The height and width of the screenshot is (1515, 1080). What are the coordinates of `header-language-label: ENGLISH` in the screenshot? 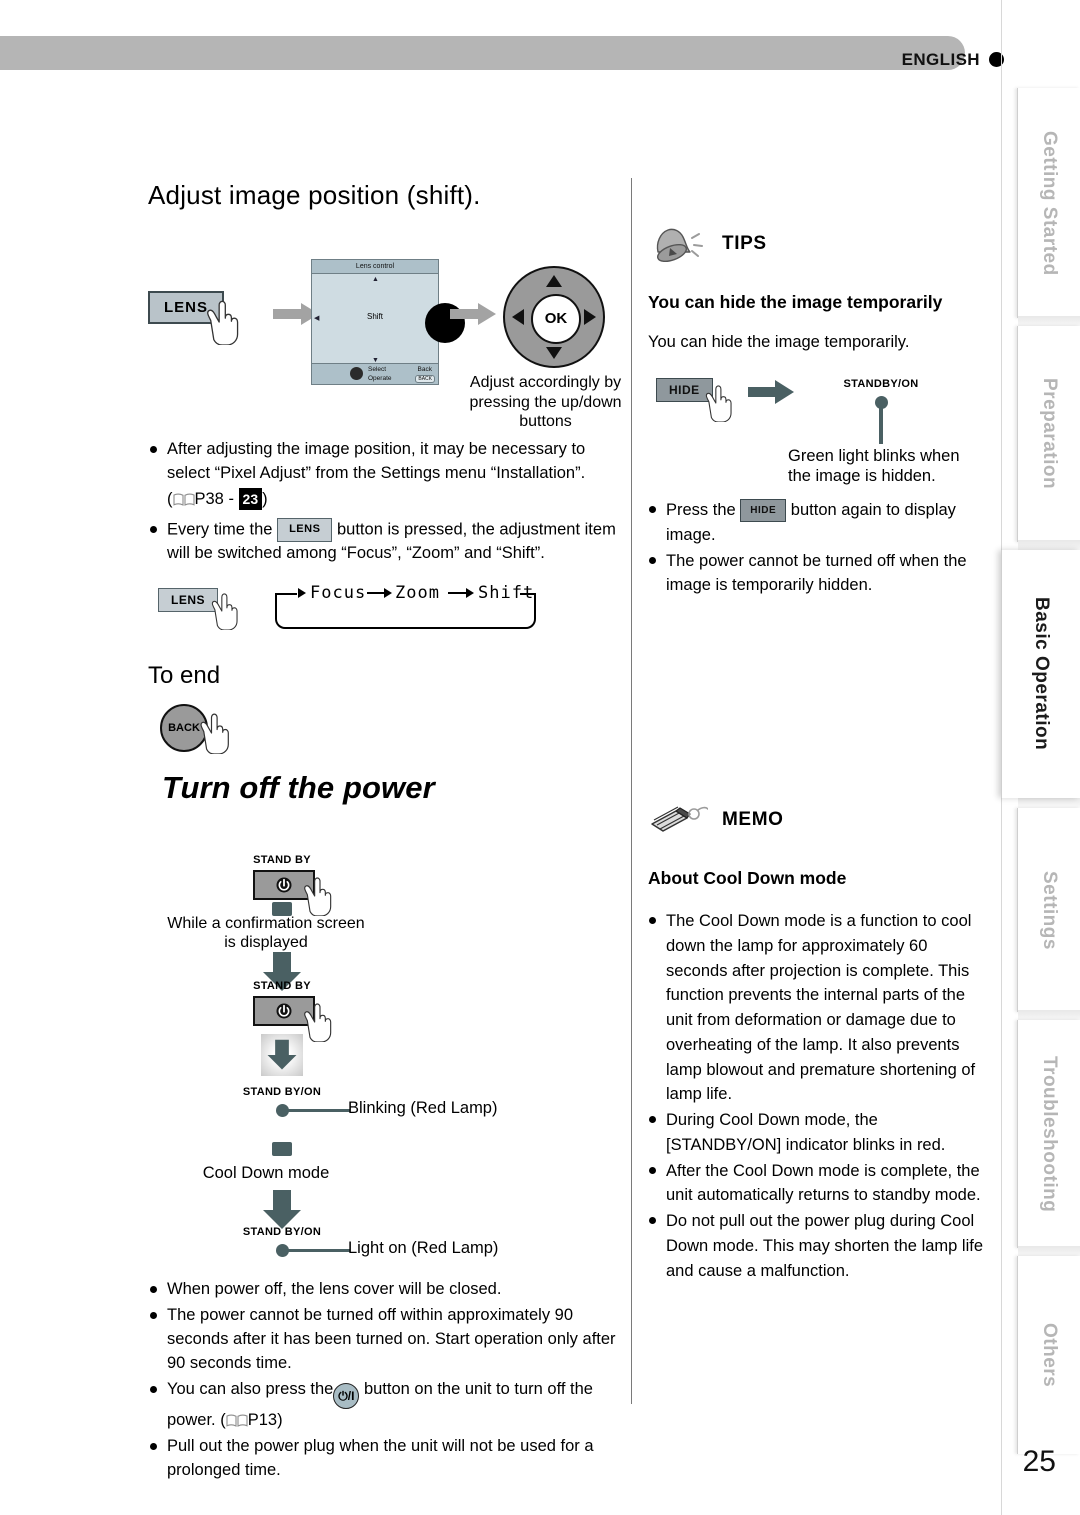 It's located at (940, 59).